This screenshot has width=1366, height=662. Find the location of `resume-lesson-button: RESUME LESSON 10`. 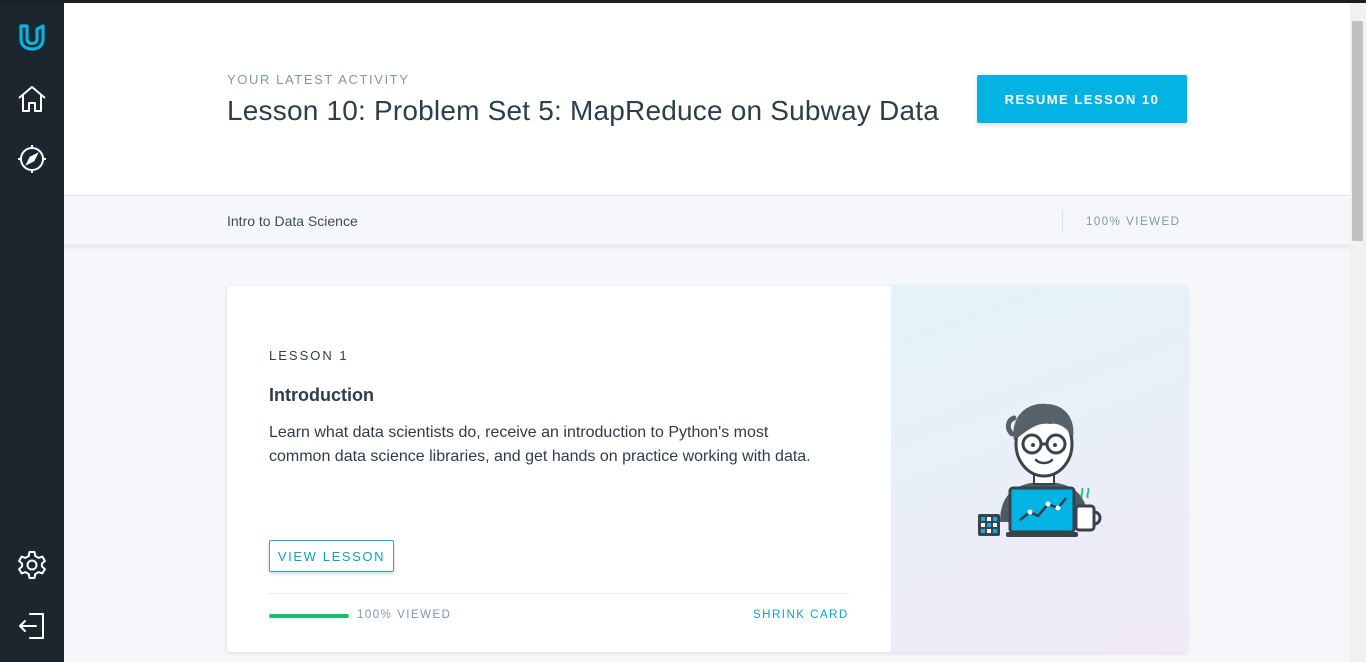

resume-lesson-button: RESUME LESSON 10 is located at coordinates (1082, 99).